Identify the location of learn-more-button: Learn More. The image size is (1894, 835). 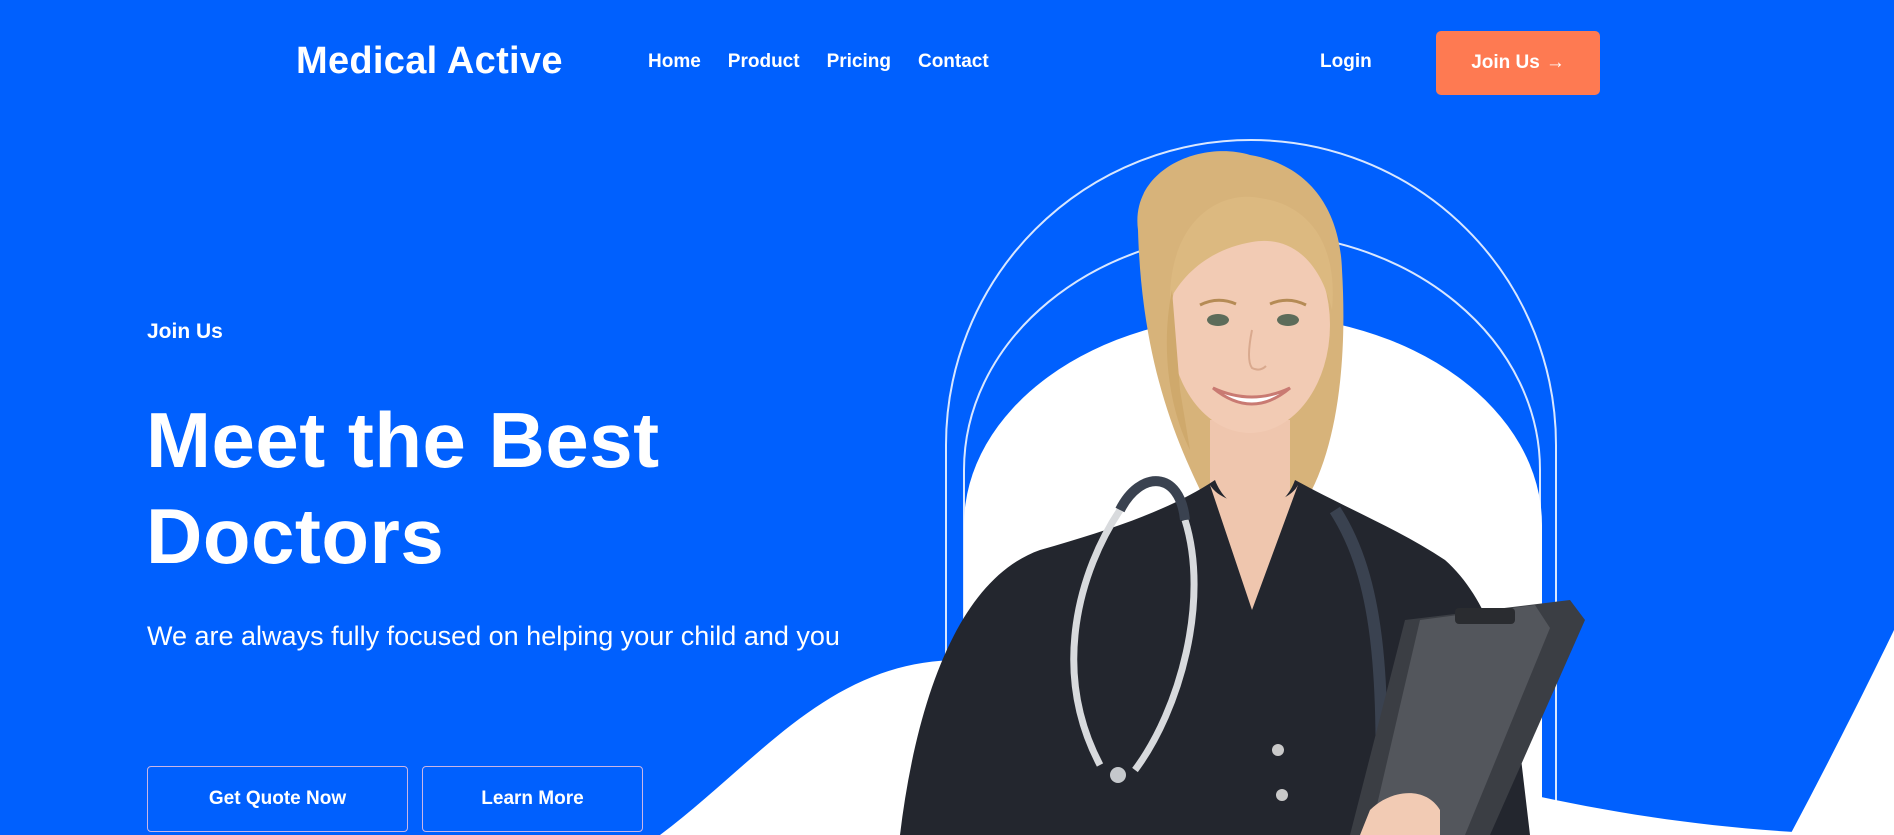
(532, 799).